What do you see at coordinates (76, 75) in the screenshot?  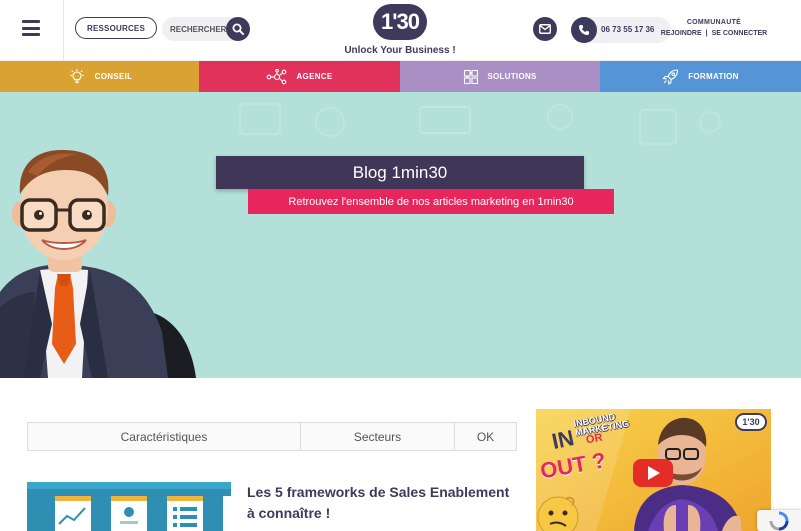 I see `lightbulb-icon` at bounding box center [76, 75].